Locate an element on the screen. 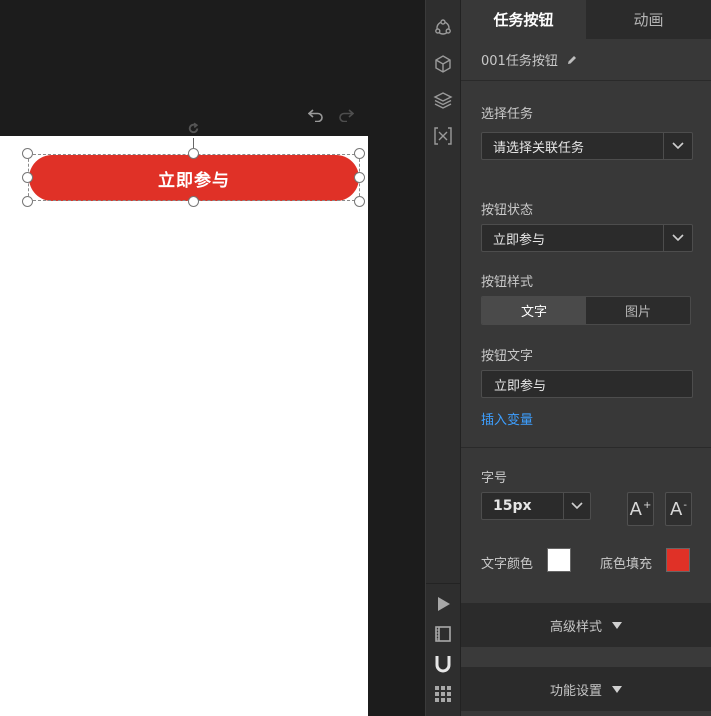 Image resolution: width=711 pixels, height=716 pixels. font-size-label: 字号 is located at coordinates (494, 478).